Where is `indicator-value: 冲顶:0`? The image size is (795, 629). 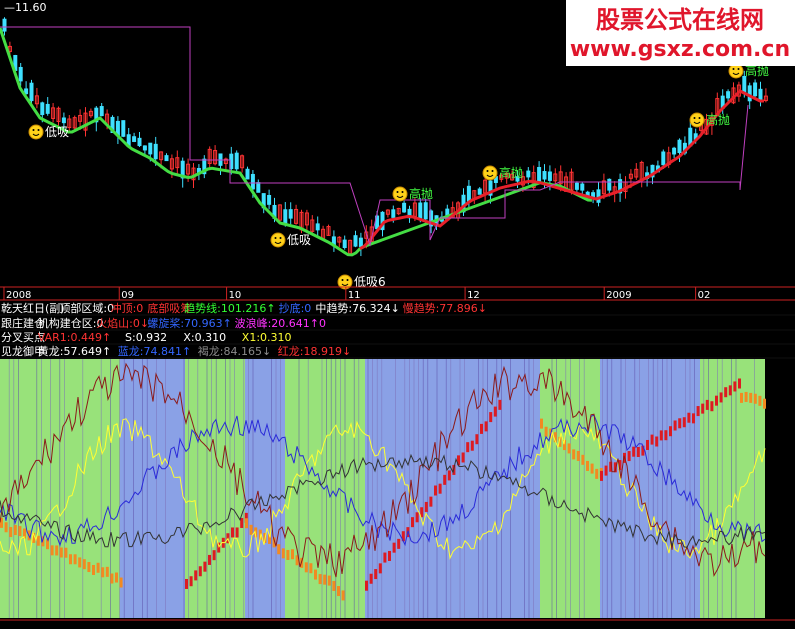
indicator-value: 冲顶:0 is located at coordinates (127, 308).